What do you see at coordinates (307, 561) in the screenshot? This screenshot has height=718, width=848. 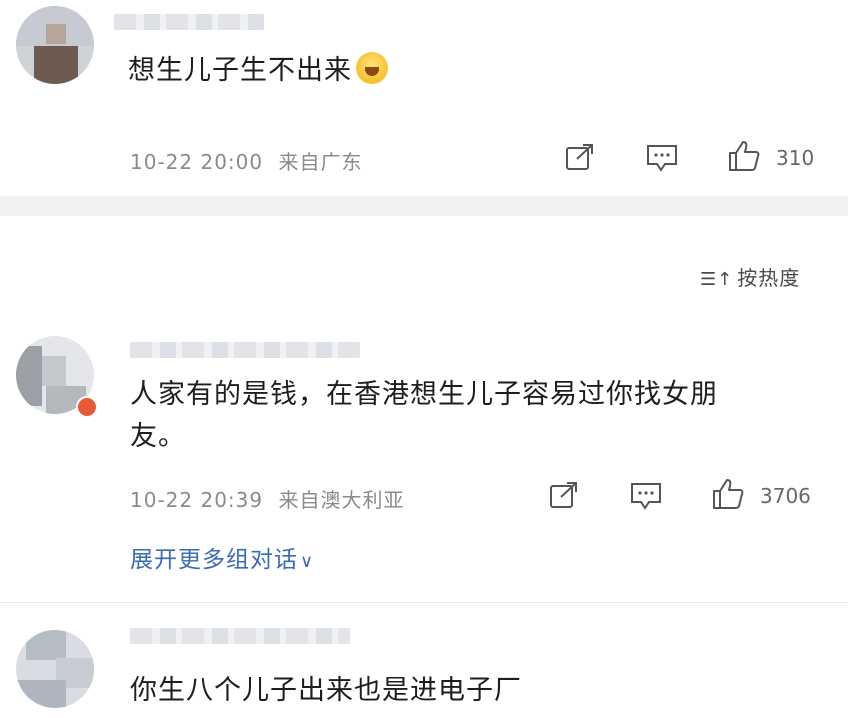 I see `chevron-down-icon: ∨` at bounding box center [307, 561].